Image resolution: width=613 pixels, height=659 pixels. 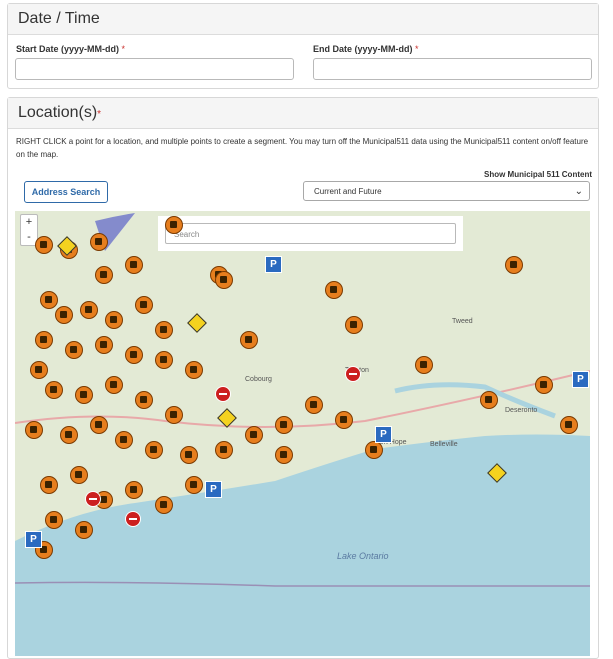 I want to click on start-date-label-text: Start Date (yyyy-MM-dd), so click(x=68, y=49).